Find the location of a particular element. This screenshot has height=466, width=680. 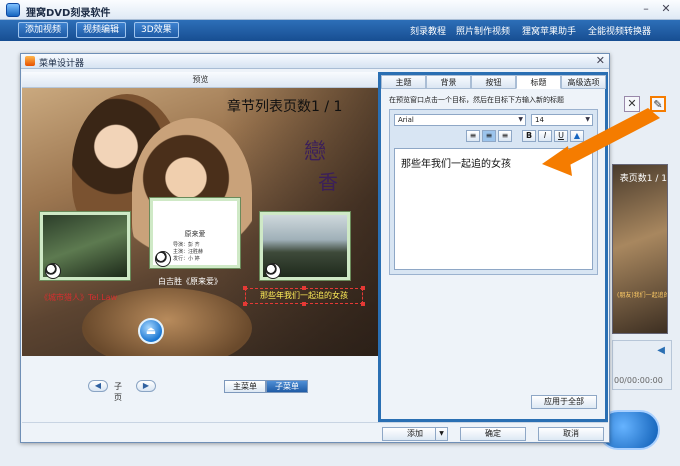

font-select: Arial ▼ is located at coordinates (460, 120).